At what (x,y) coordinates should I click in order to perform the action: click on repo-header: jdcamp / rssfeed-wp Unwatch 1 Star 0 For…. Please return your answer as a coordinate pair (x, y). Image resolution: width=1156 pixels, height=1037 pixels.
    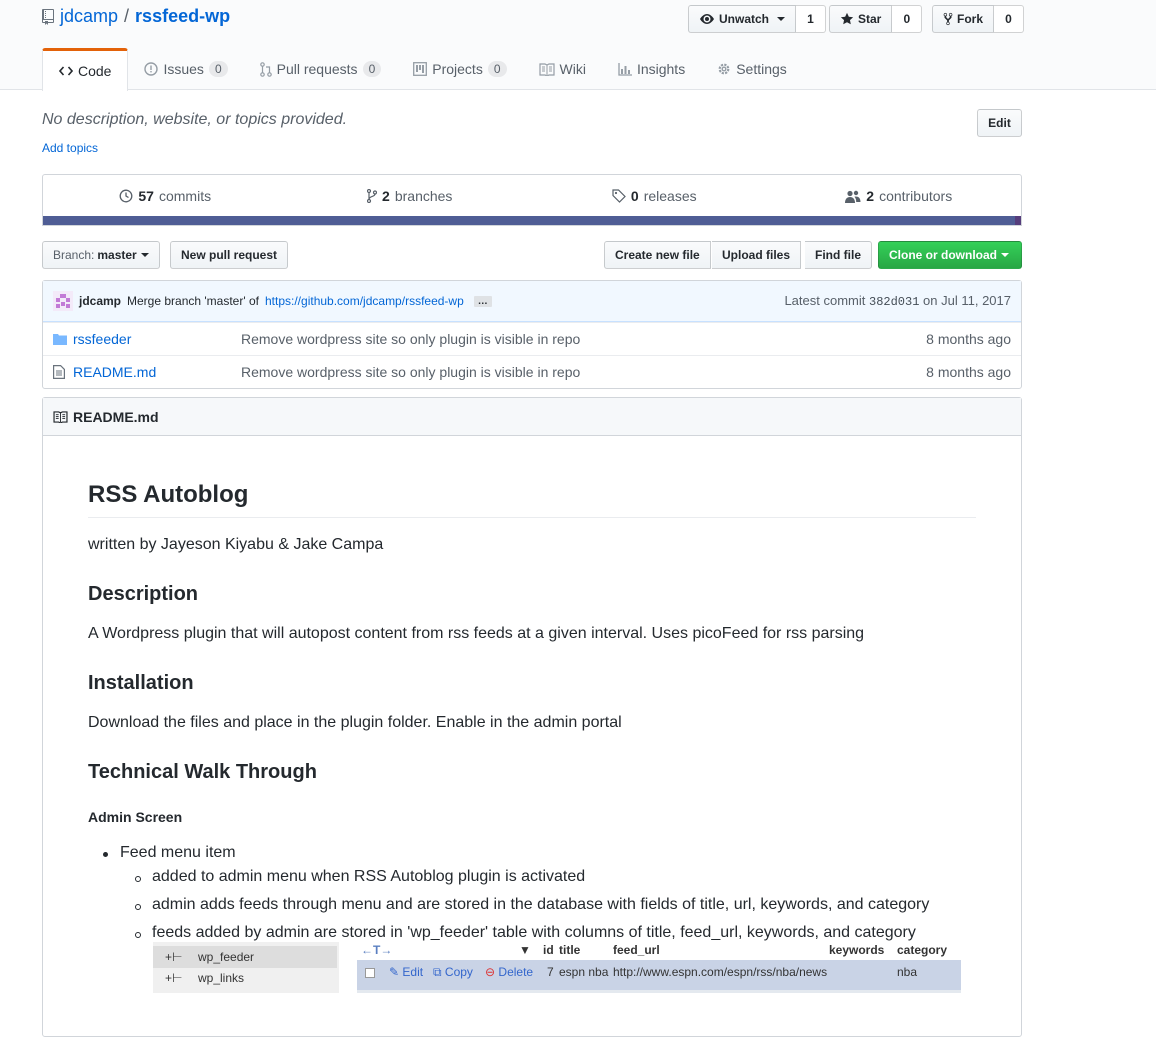
    Looking at the image, I should click on (578, 45).